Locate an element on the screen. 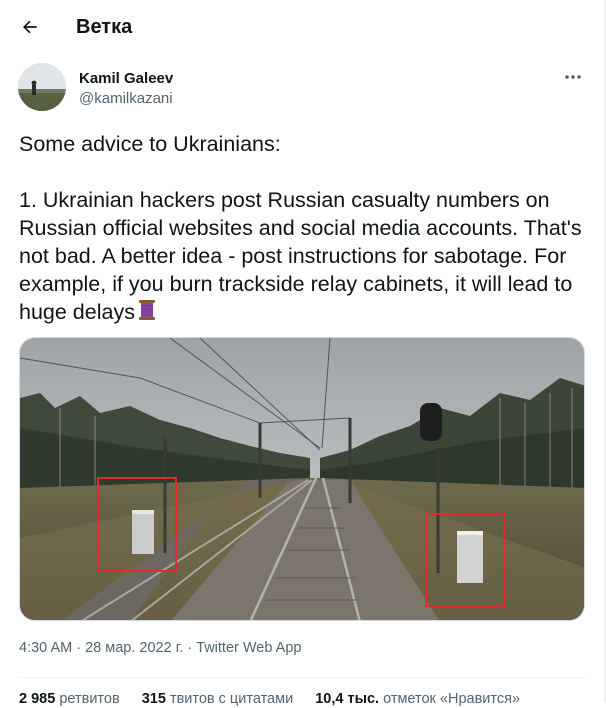 The height and width of the screenshot is (708, 606). tweet-time: 4:30 AM is located at coordinates (45, 648).